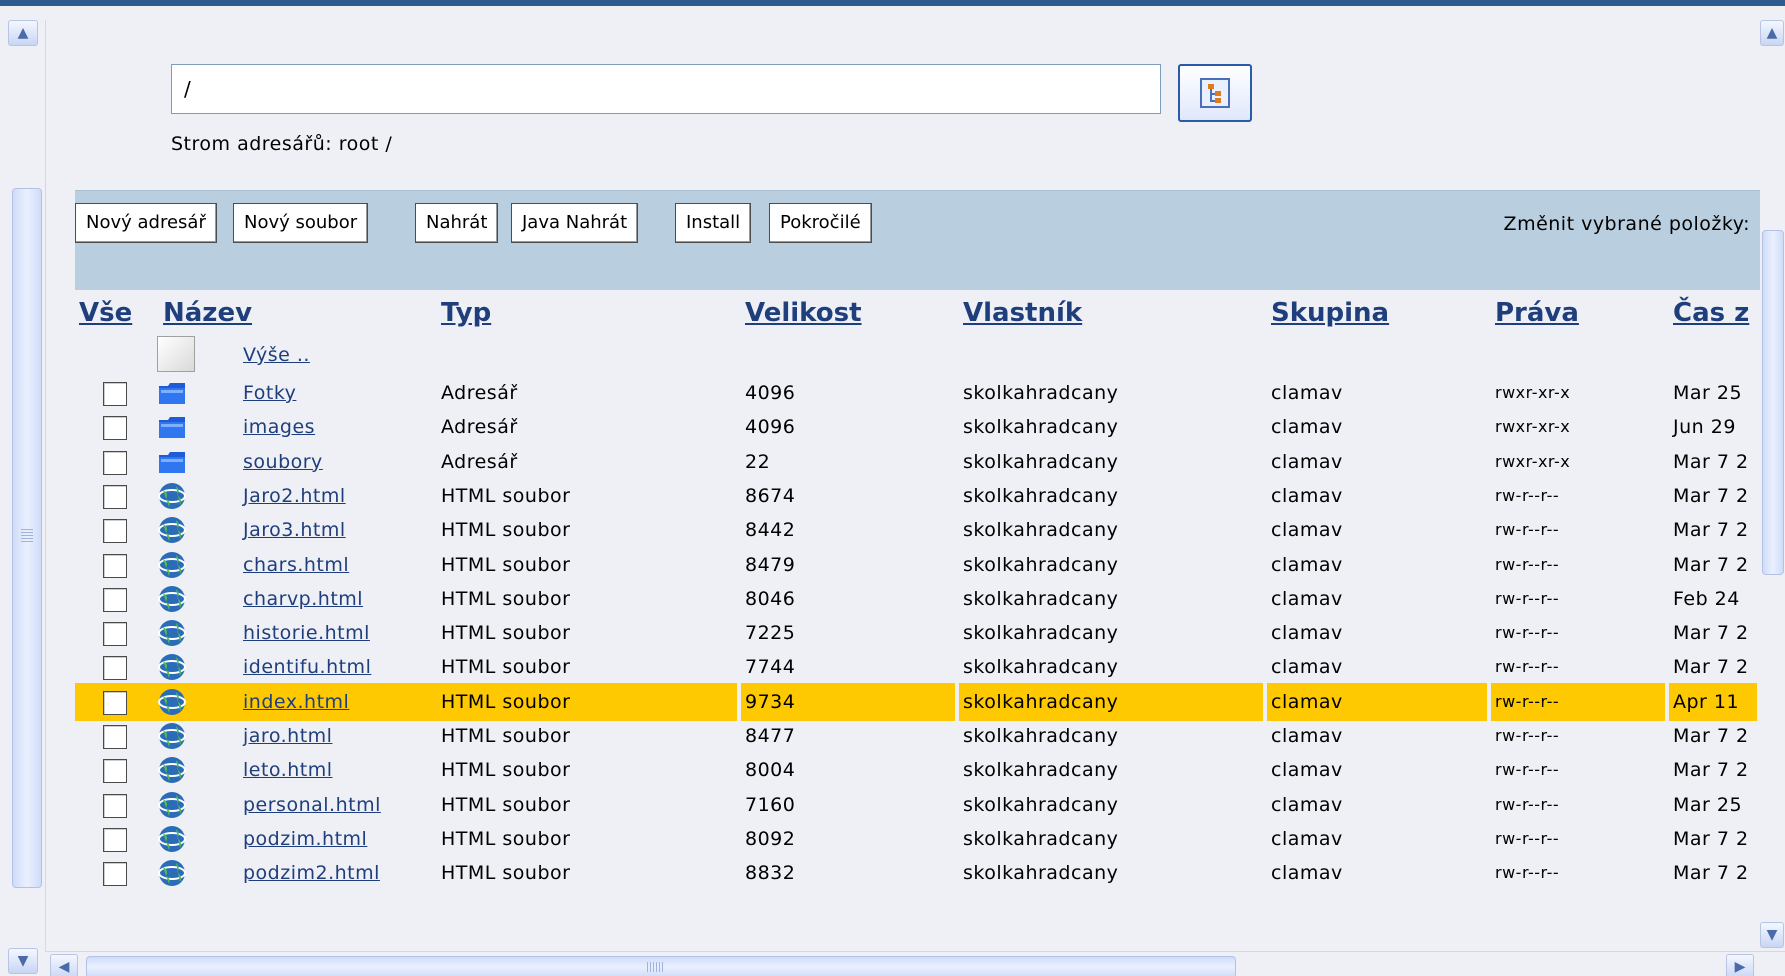 The height and width of the screenshot is (976, 1785). Describe the element at coordinates (307, 667) in the screenshot. I see `file-name-link: identifu.html` at that location.